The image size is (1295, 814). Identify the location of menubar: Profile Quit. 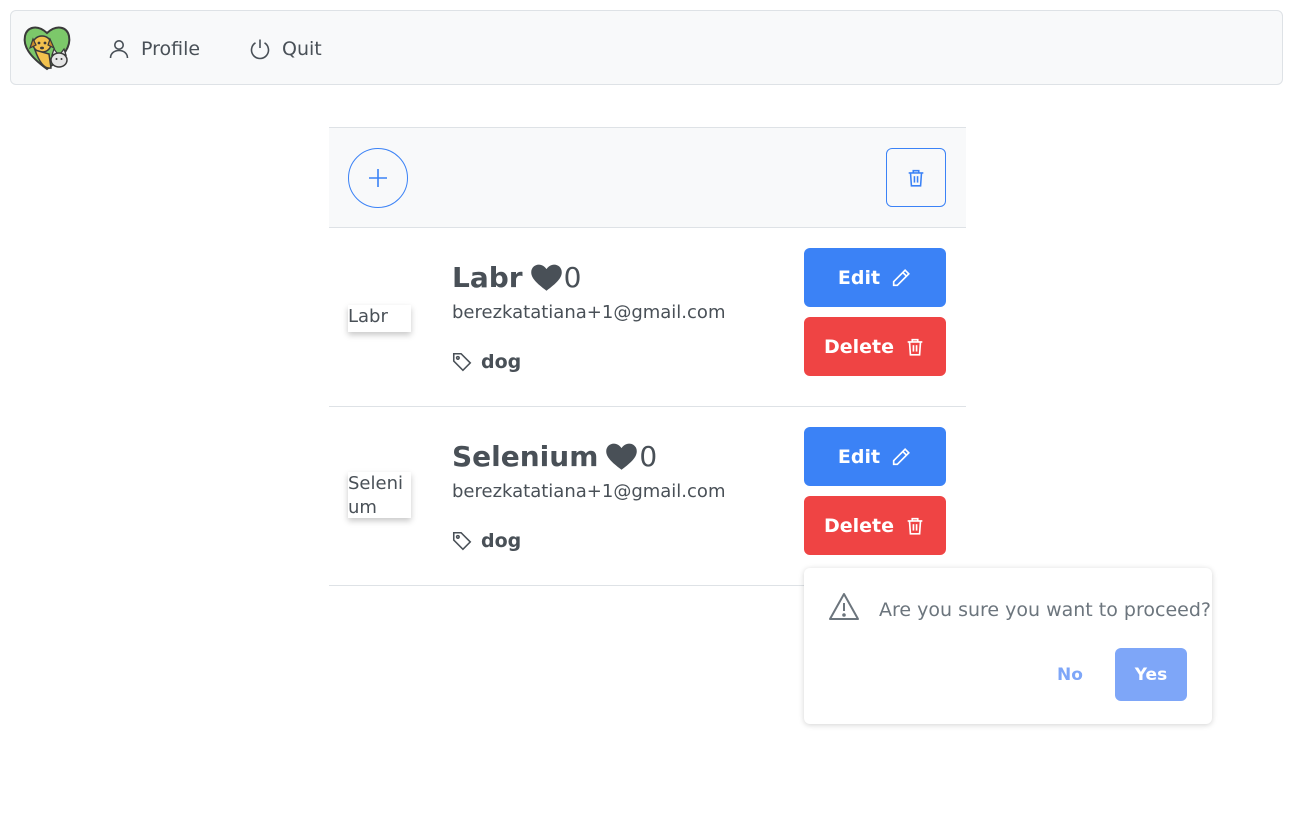
(646, 47).